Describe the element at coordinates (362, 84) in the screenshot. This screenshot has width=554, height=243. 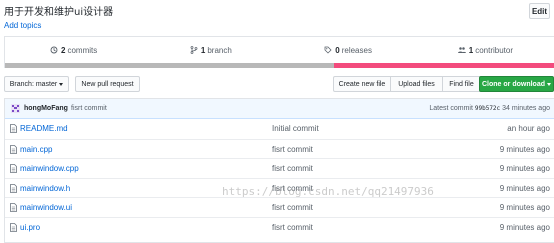
I see `create-new-file-button: Create new file` at that location.